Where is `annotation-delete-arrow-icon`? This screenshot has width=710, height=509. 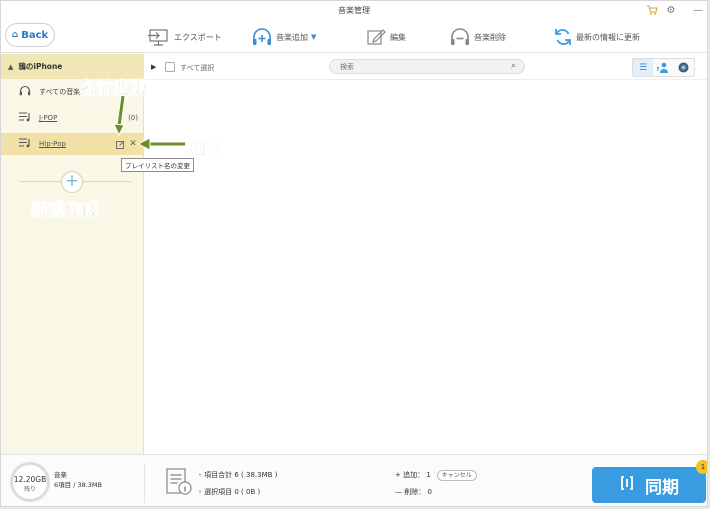 annotation-delete-arrow-icon is located at coordinates (161, 144).